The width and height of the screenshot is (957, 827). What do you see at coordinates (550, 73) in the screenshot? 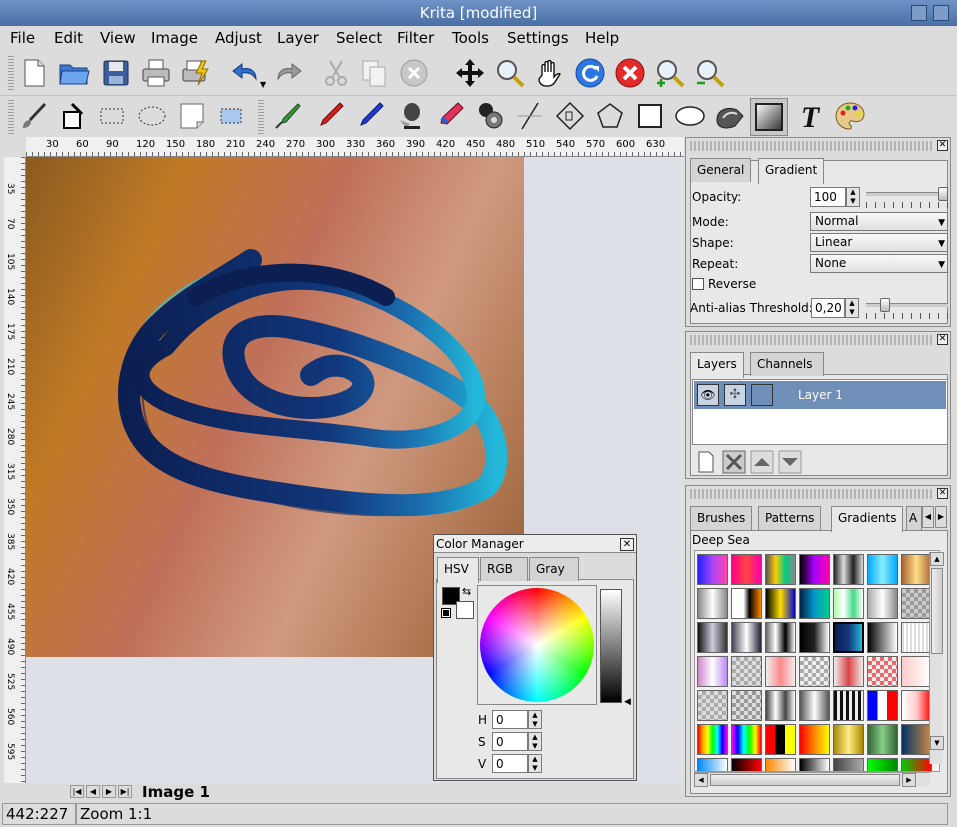
I see `pan-hand-icon` at bounding box center [550, 73].